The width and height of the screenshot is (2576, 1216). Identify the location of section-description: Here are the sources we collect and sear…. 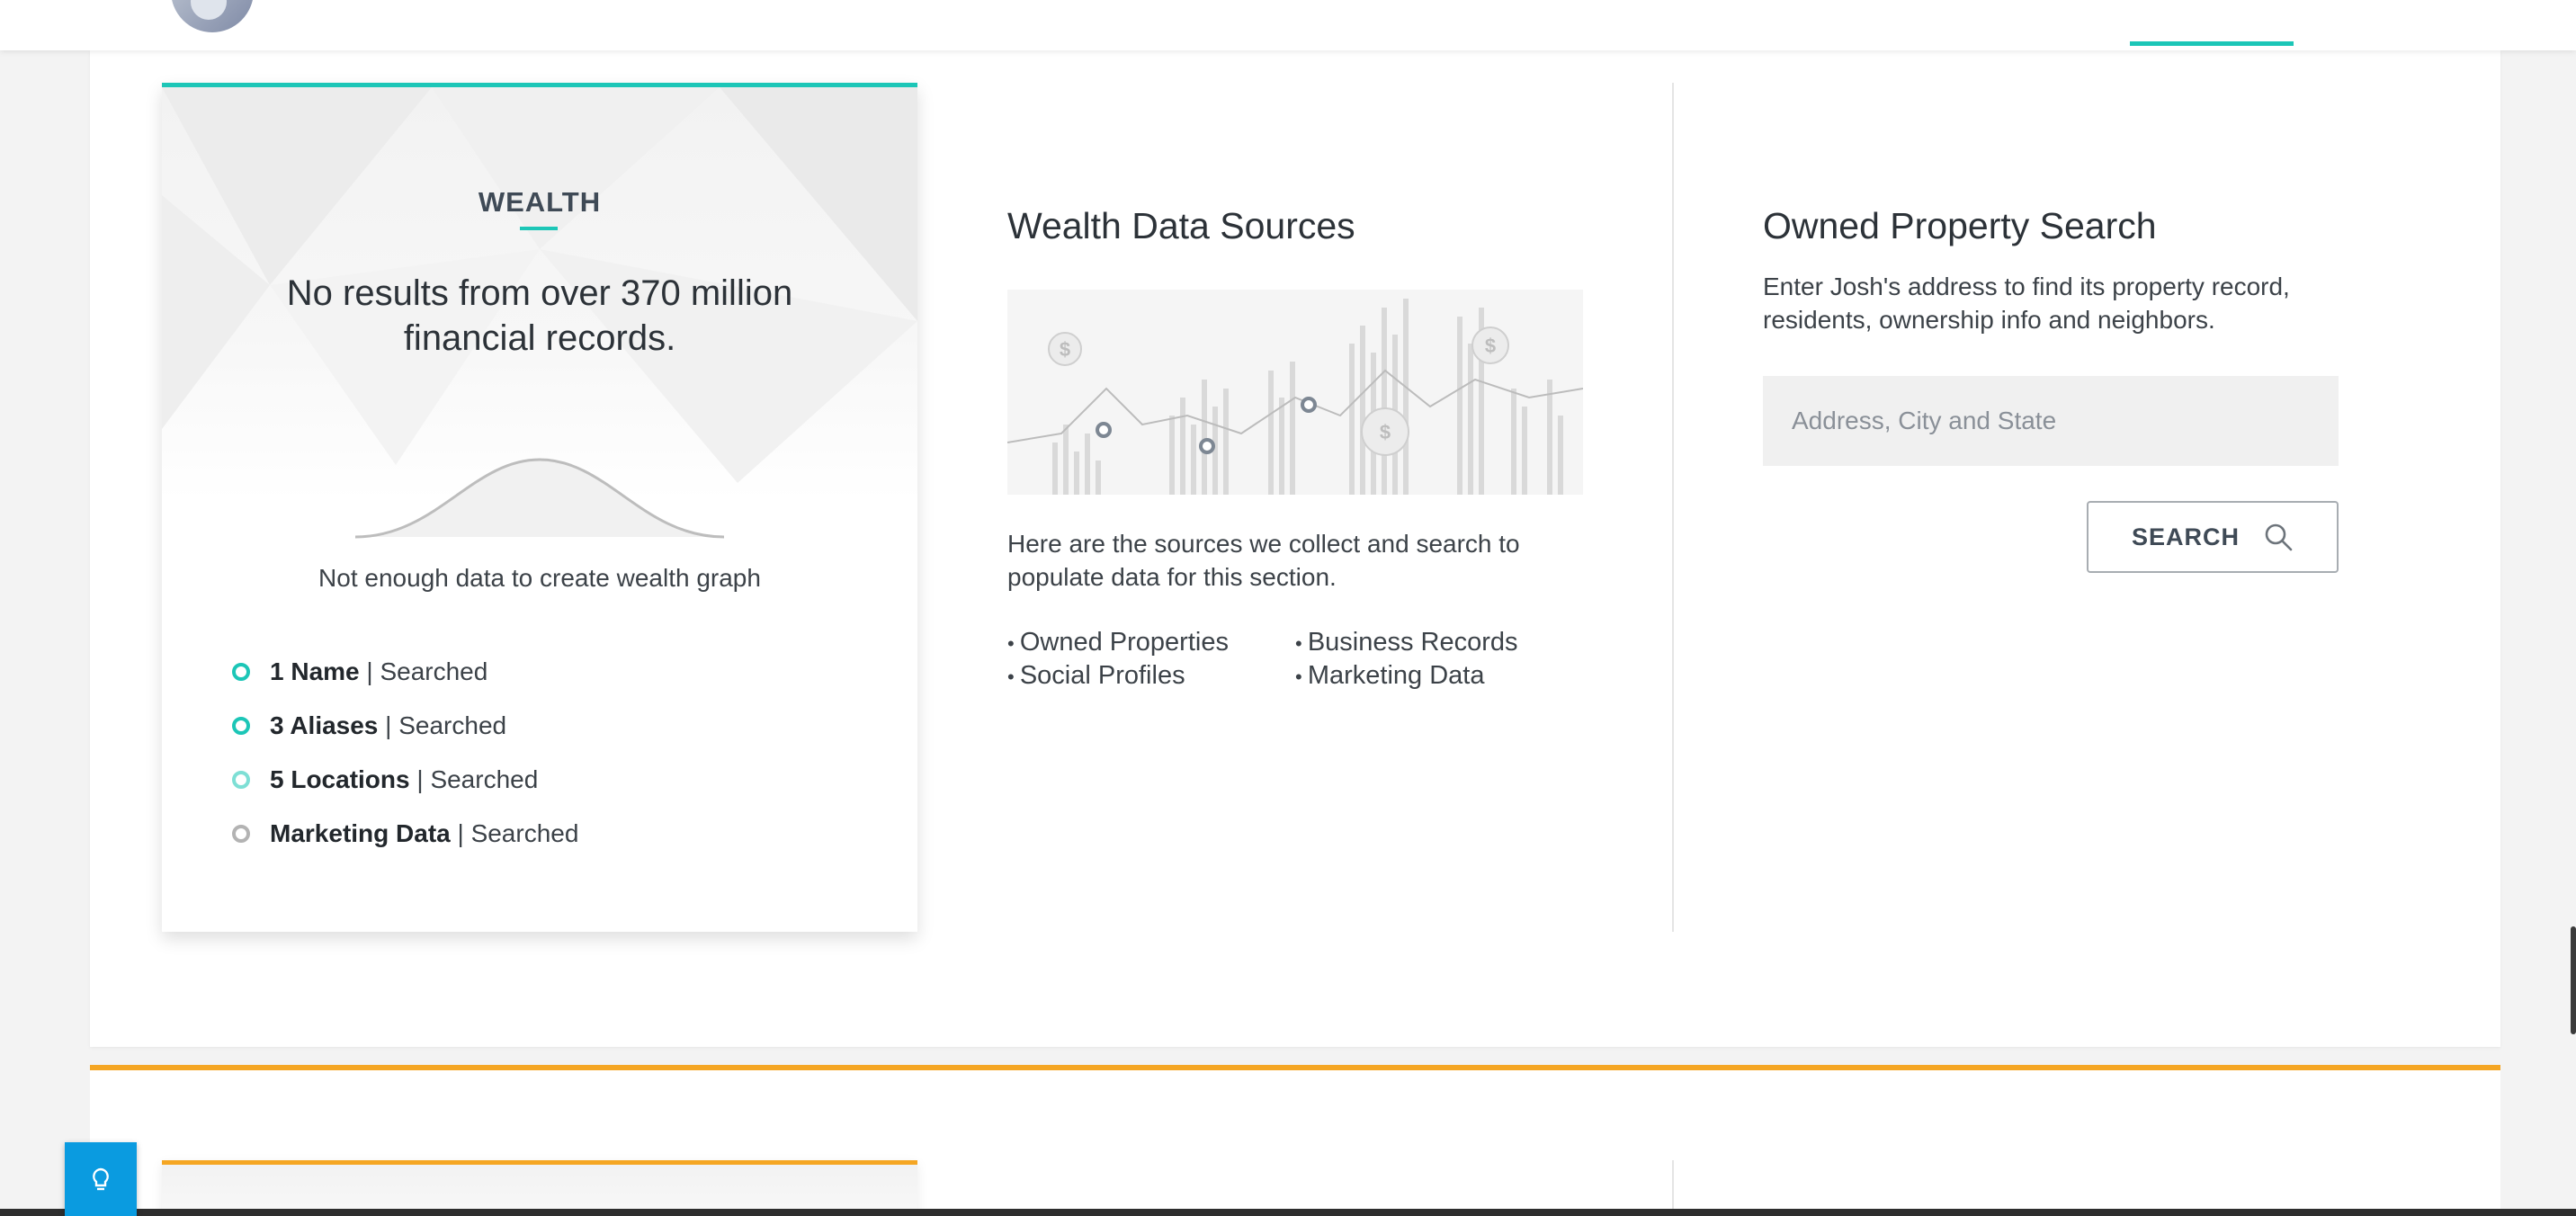
(1263, 560).